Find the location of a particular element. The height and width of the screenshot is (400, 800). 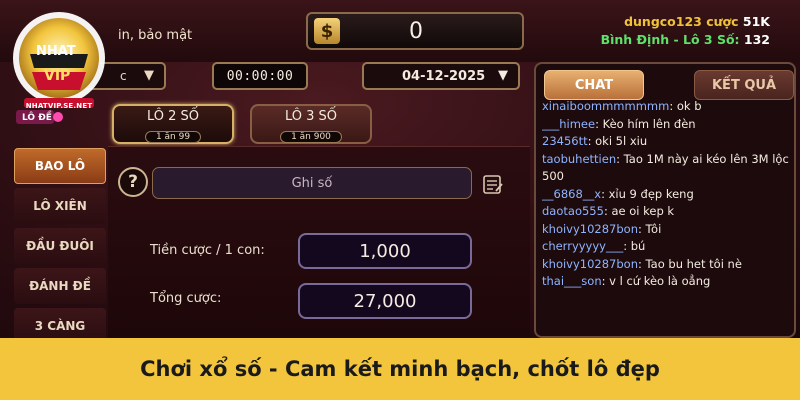

region-info: Bình Định - Lô 3 Số: 132 is located at coordinates (685, 39).